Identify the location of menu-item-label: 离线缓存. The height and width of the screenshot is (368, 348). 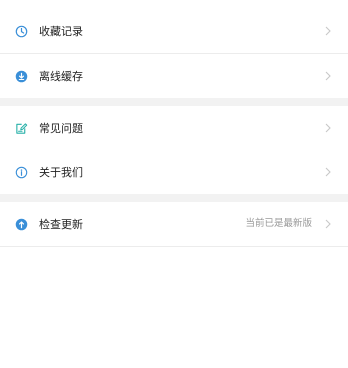
(61, 76).